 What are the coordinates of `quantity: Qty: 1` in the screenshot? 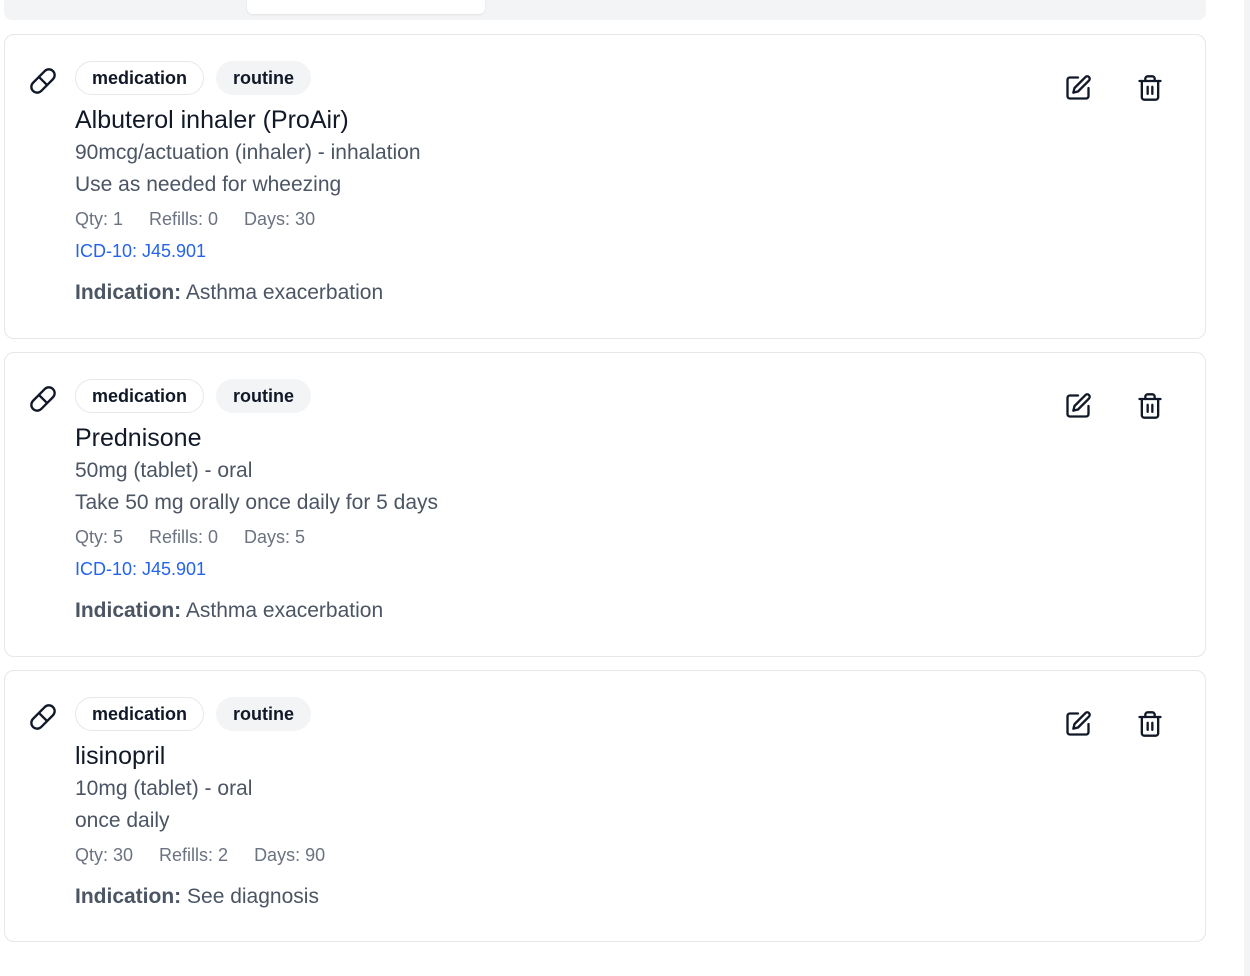 It's located at (99, 219).